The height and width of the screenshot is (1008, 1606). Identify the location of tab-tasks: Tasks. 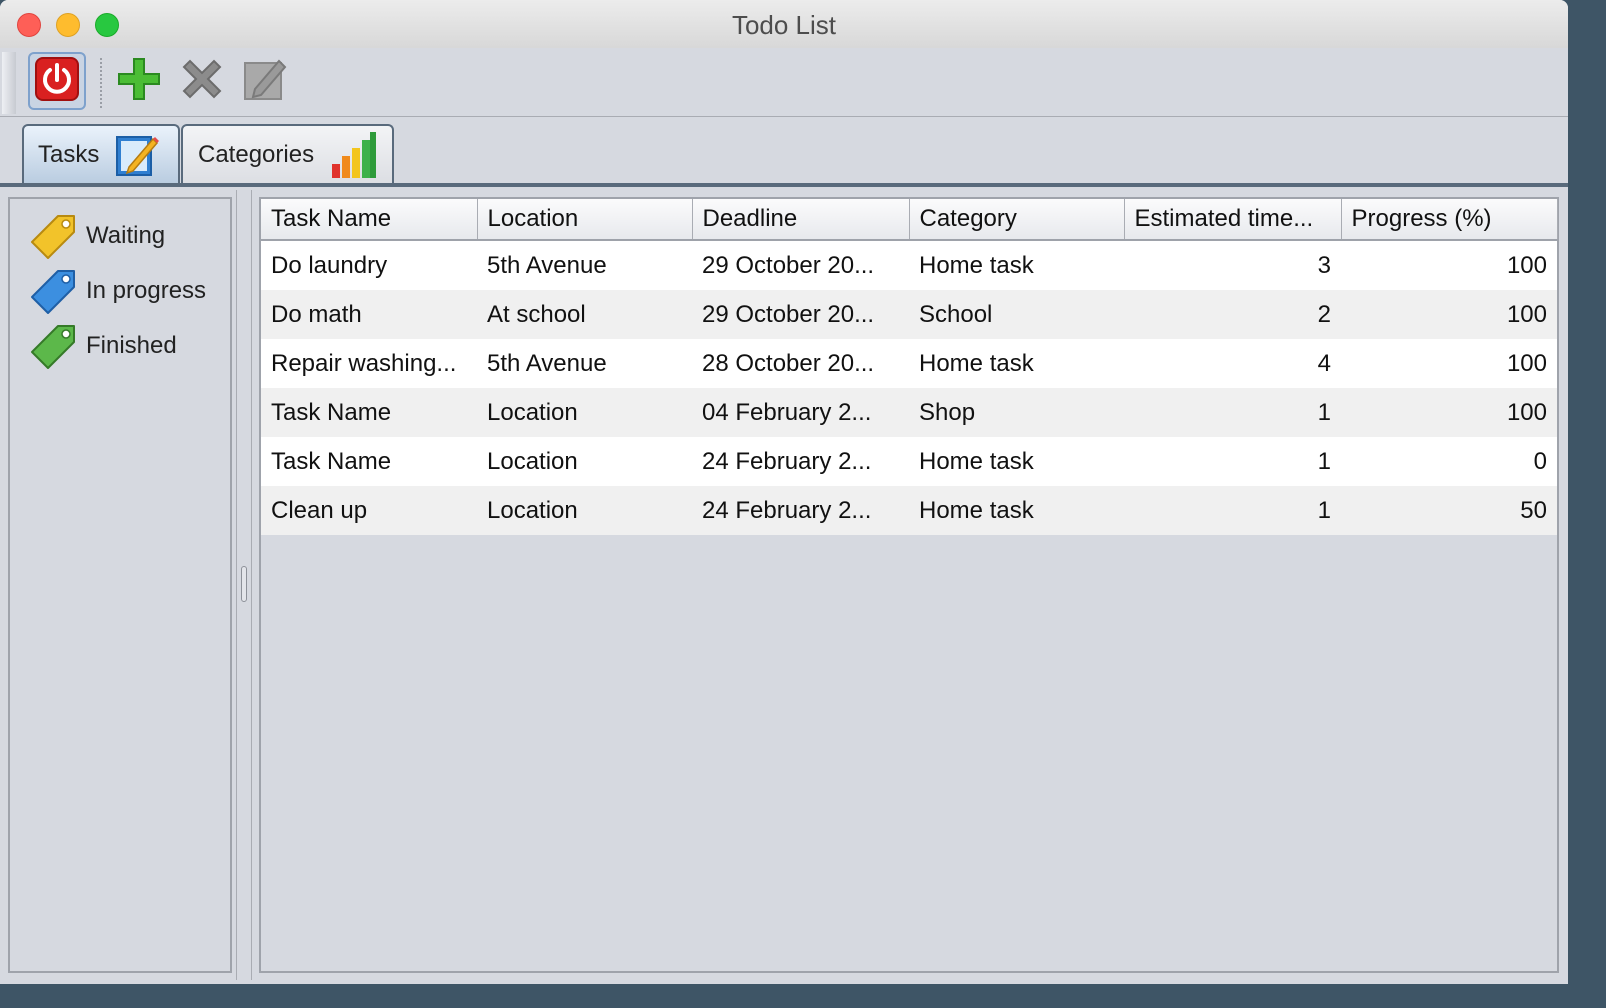
(101, 154).